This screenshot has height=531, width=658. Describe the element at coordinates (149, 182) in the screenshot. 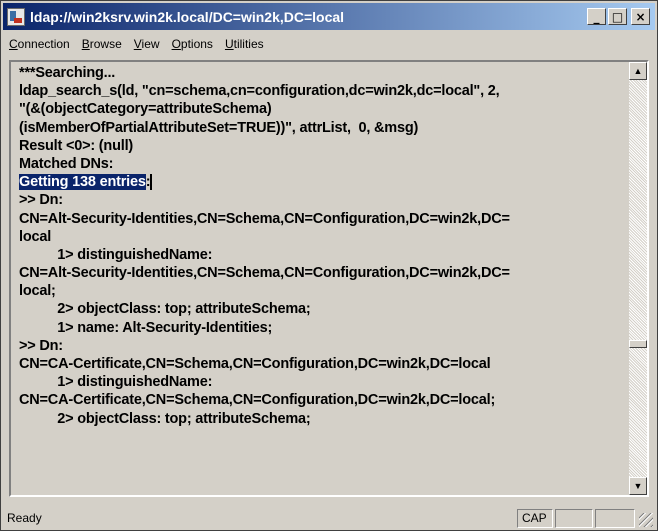

I see `text-caret: :` at that location.